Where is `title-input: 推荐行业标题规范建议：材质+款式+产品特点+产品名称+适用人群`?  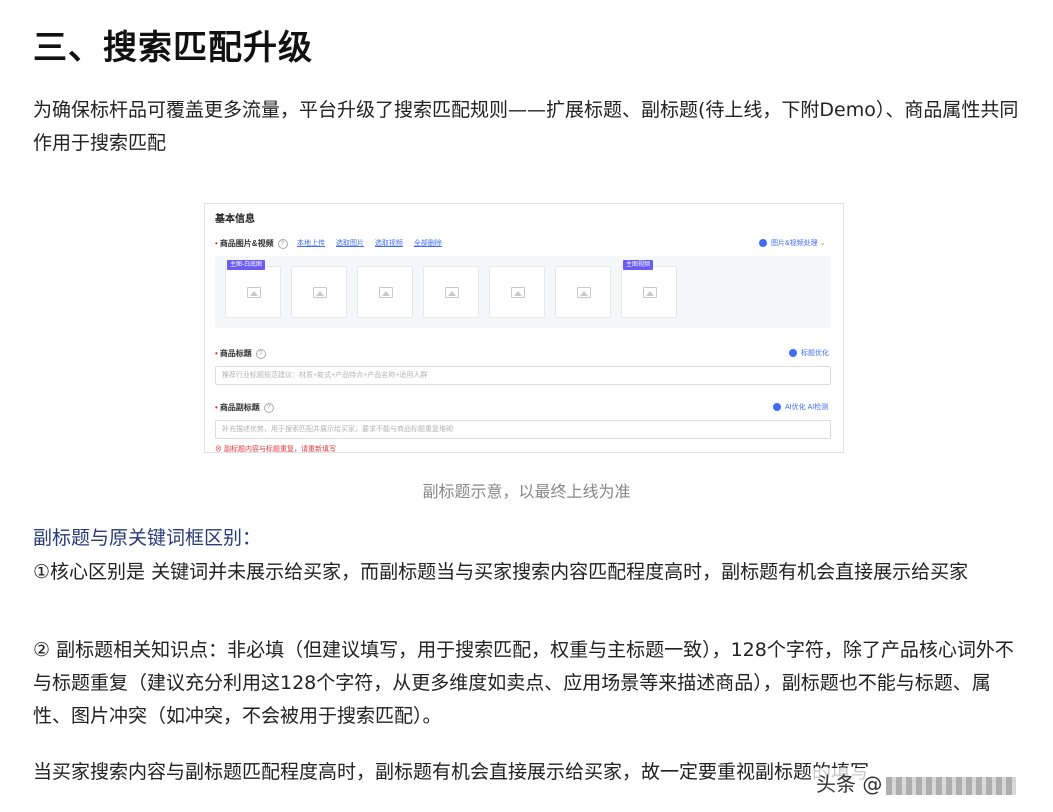 title-input: 推荐行业标题规范建议：材质+款式+产品特点+产品名称+适用人群 is located at coordinates (523, 375).